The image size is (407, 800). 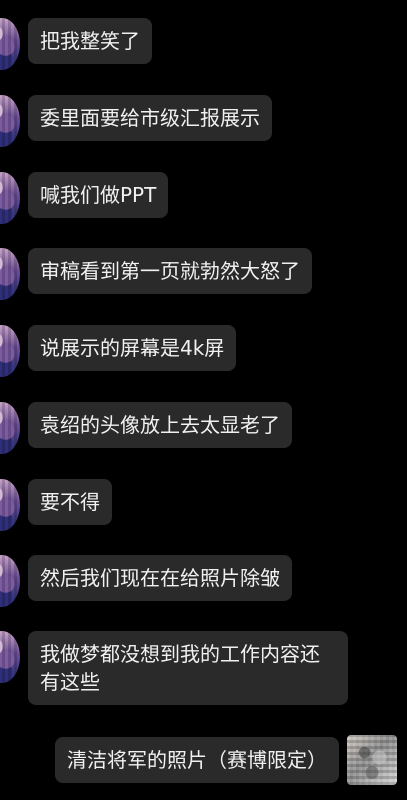 What do you see at coordinates (188, 668) in the screenshot?
I see `message-bubble: 我做梦都没想到我的工作内容还有这些` at bounding box center [188, 668].